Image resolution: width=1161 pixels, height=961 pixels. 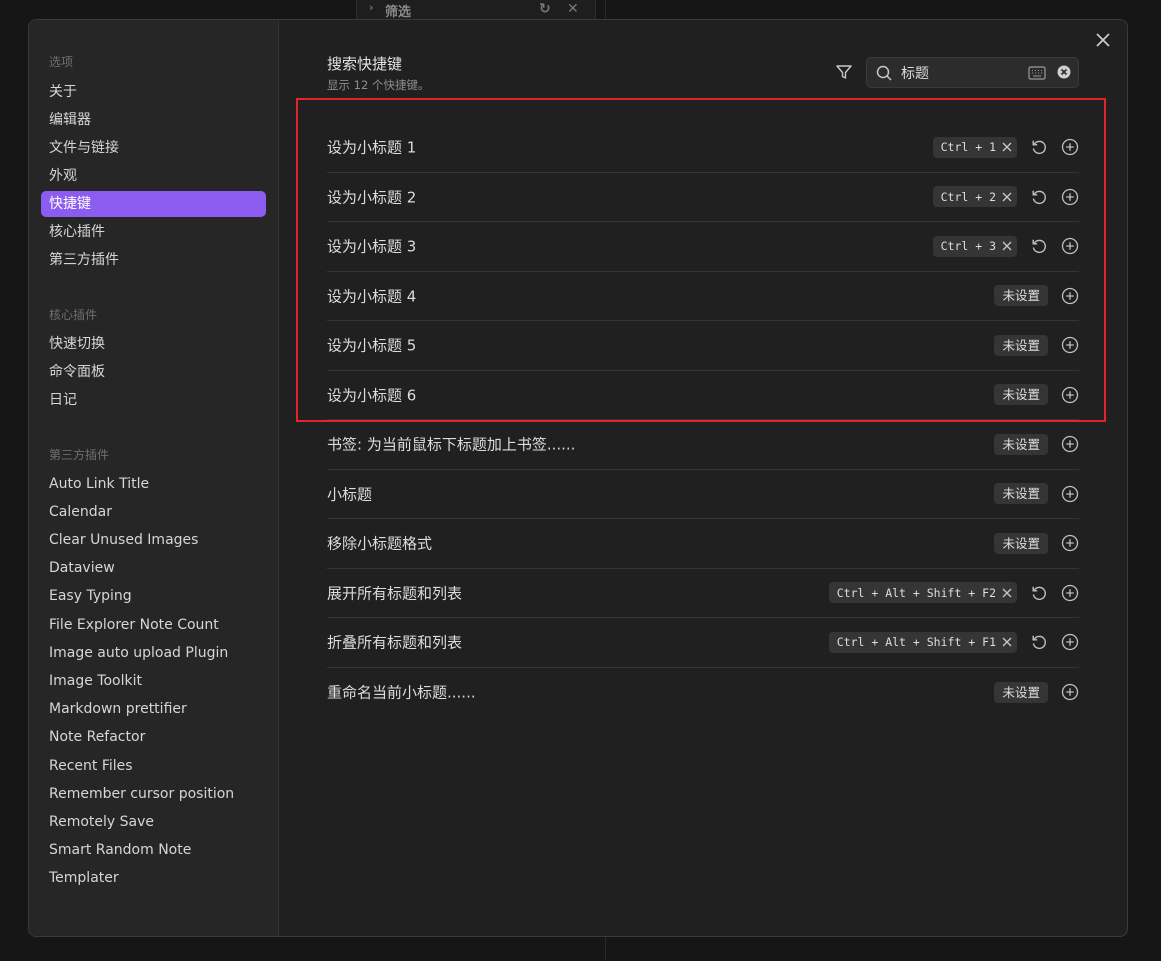 What do you see at coordinates (968, 196) in the screenshot?
I see `hotkey-text: Ctrl + 2` at bounding box center [968, 196].